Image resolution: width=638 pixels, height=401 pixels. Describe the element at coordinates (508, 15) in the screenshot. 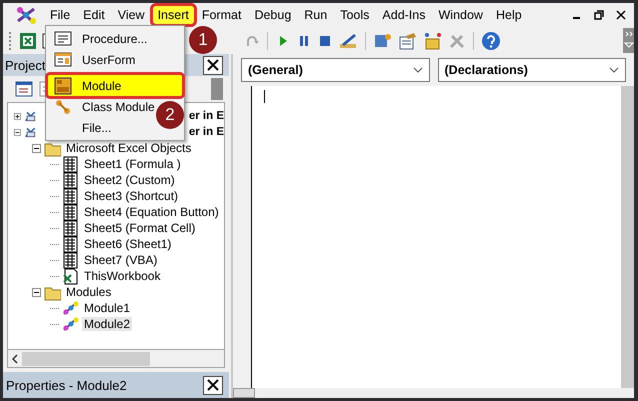

I see `menu-item: Help` at that location.